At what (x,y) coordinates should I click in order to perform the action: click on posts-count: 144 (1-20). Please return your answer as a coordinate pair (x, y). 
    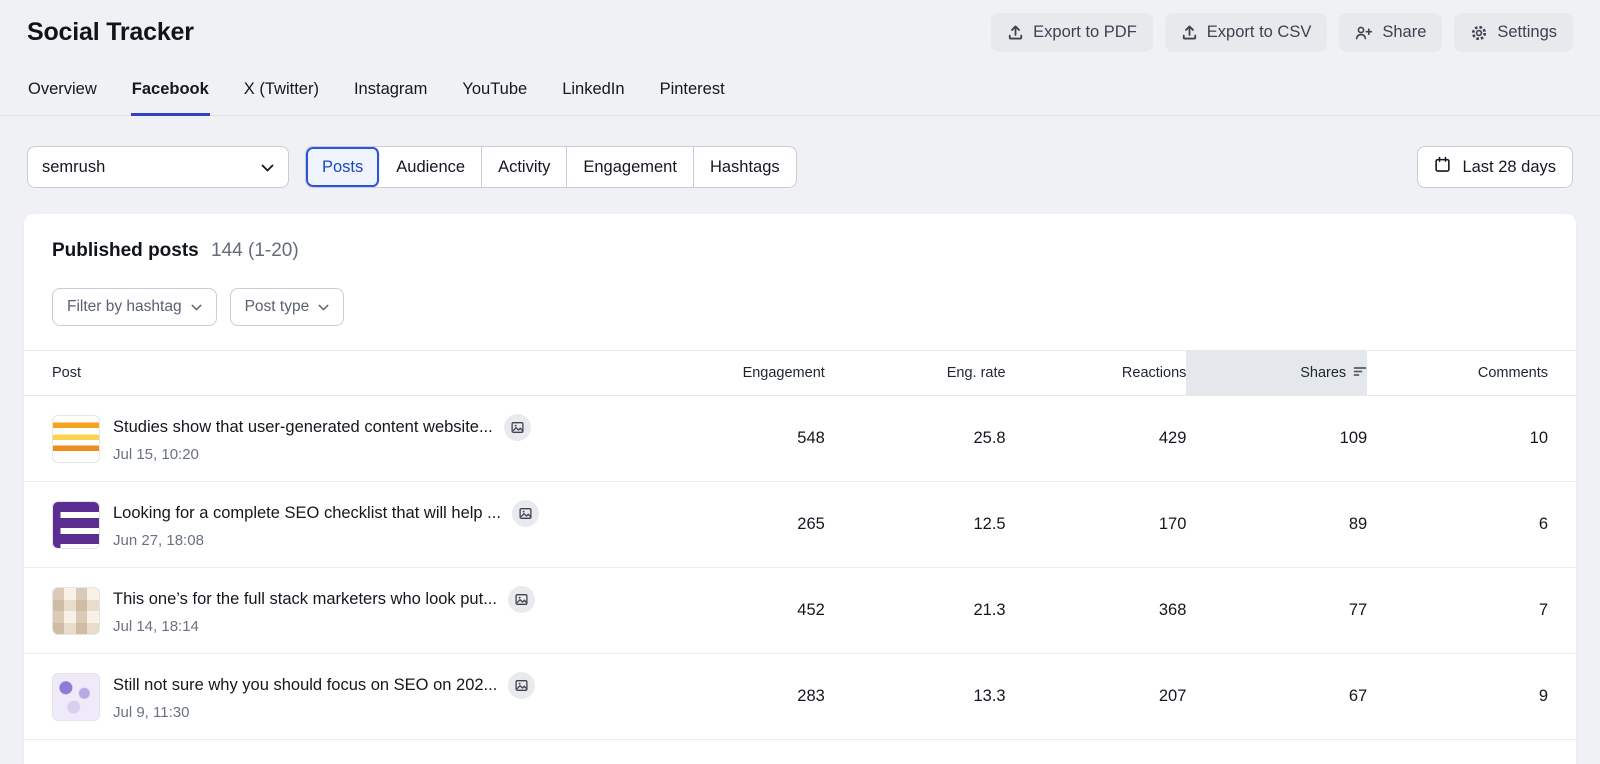
    Looking at the image, I should click on (255, 250).